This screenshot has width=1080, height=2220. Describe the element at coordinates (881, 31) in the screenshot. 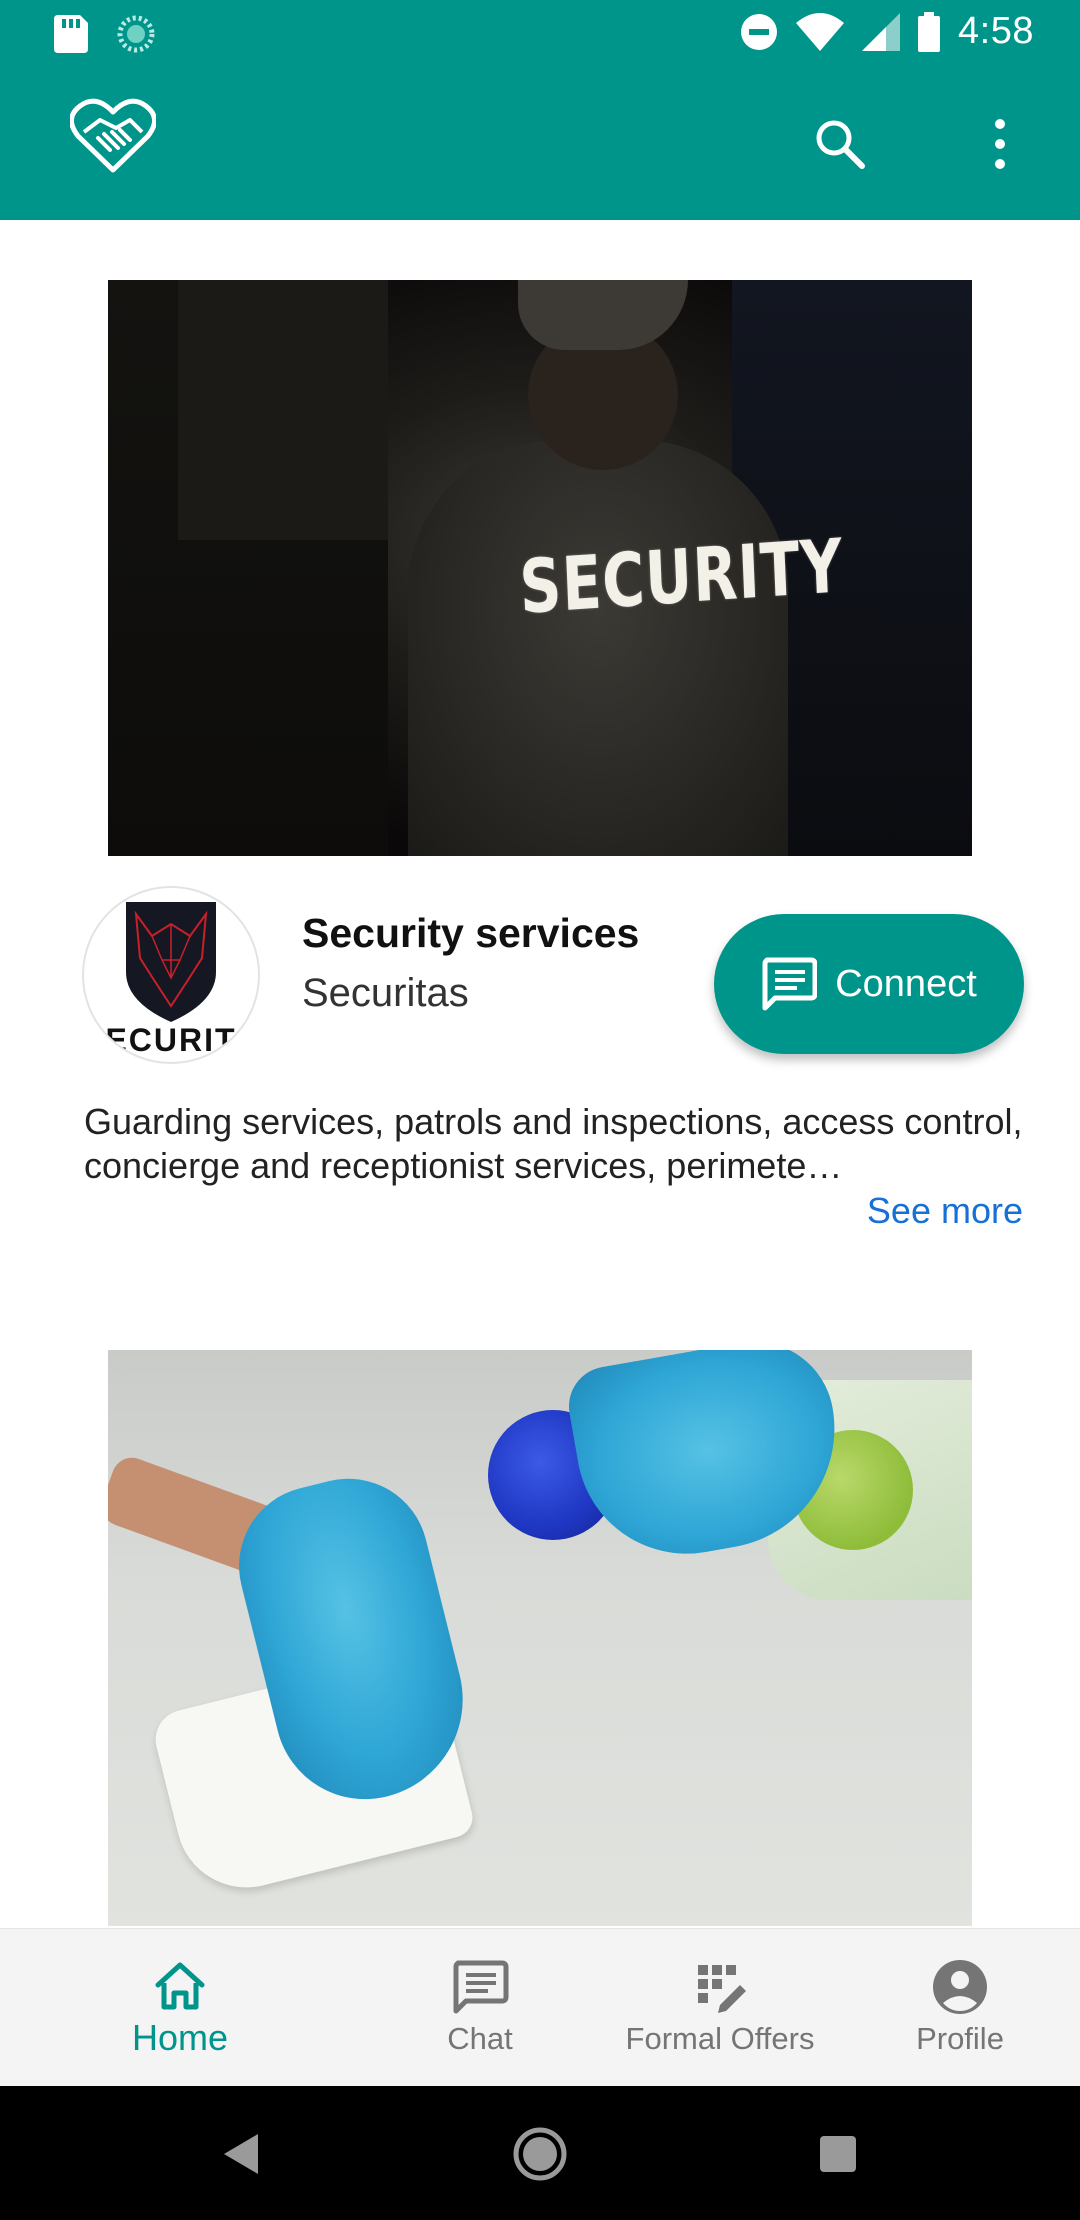

I see `signal-icon` at that location.